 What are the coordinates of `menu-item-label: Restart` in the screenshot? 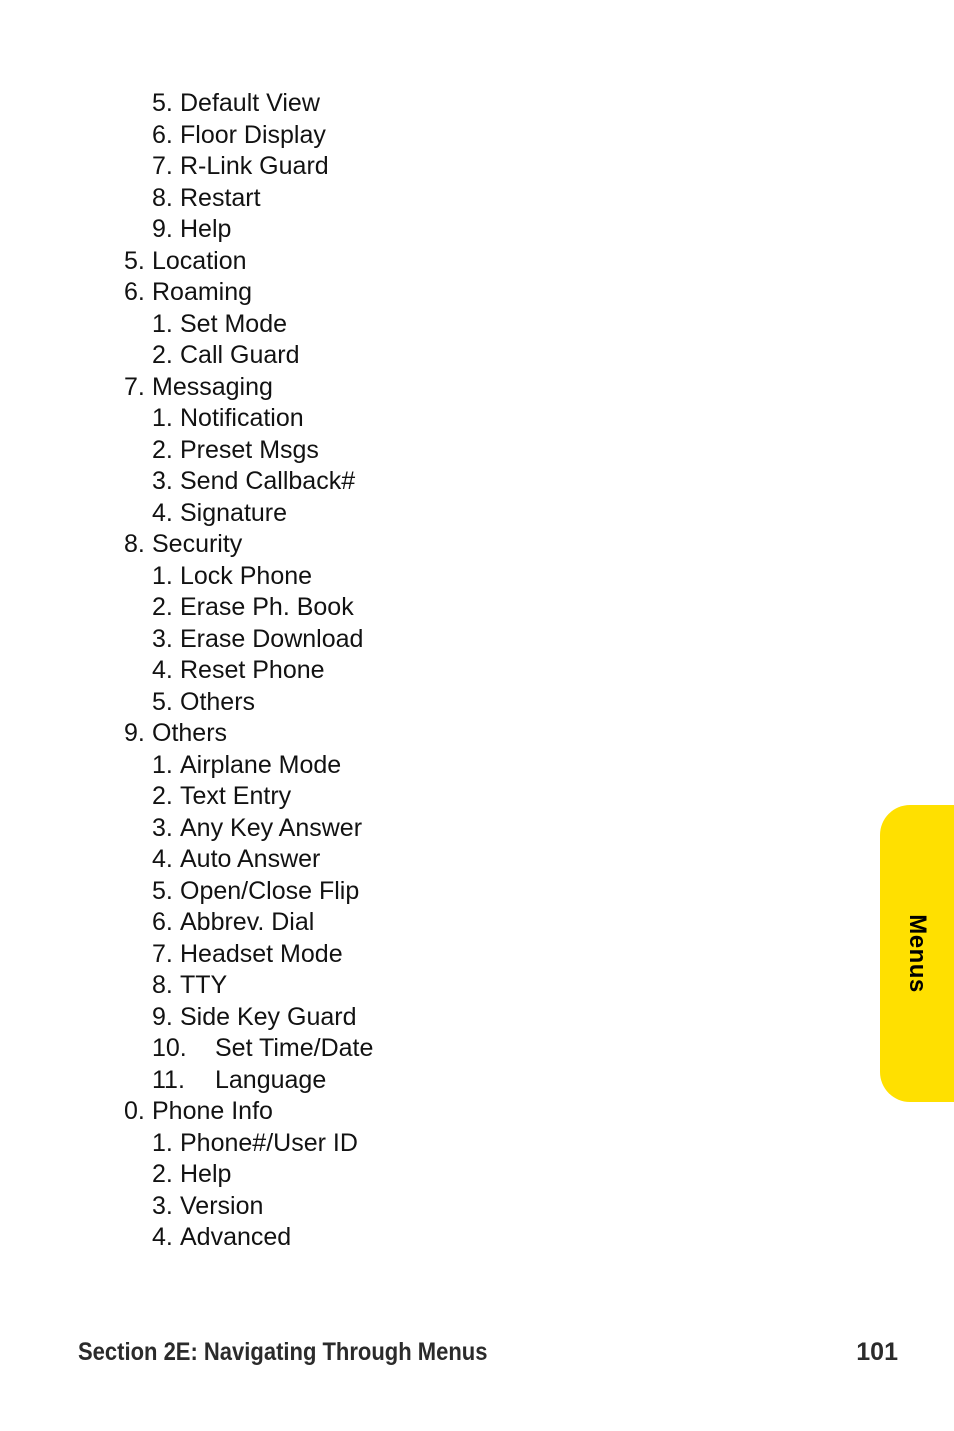 It's located at (220, 197).